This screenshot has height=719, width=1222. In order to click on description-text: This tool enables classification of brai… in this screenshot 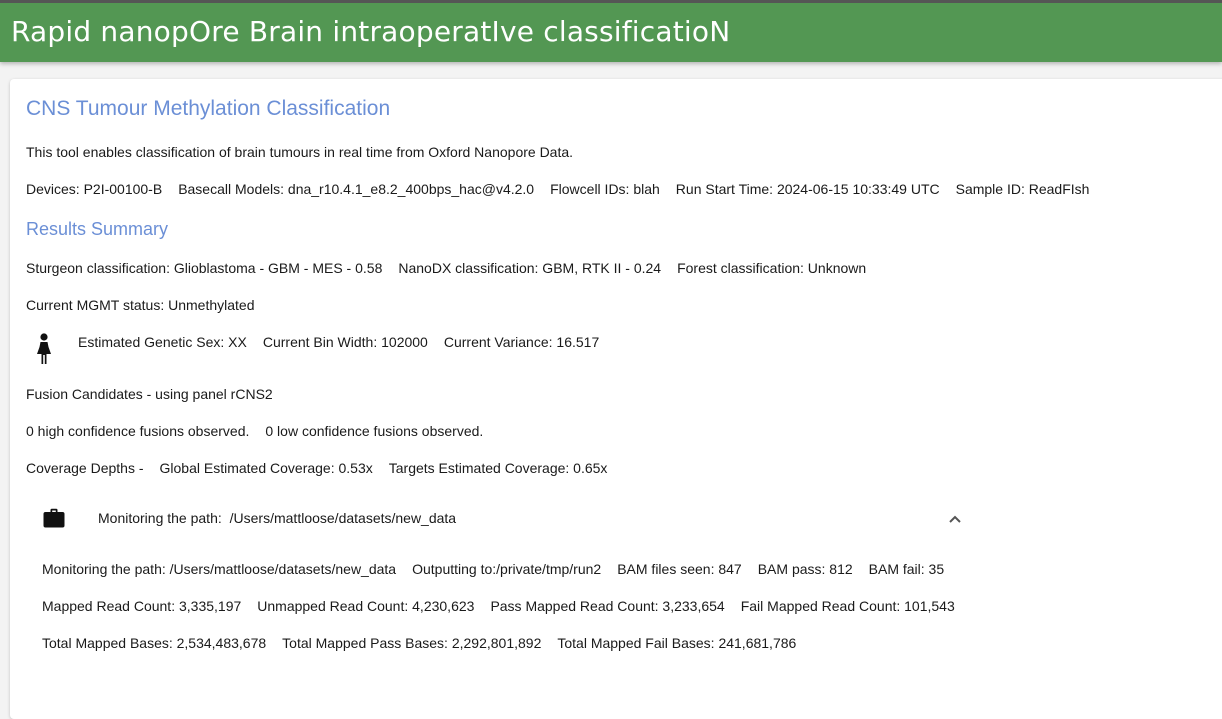, I will do `click(300, 152)`.